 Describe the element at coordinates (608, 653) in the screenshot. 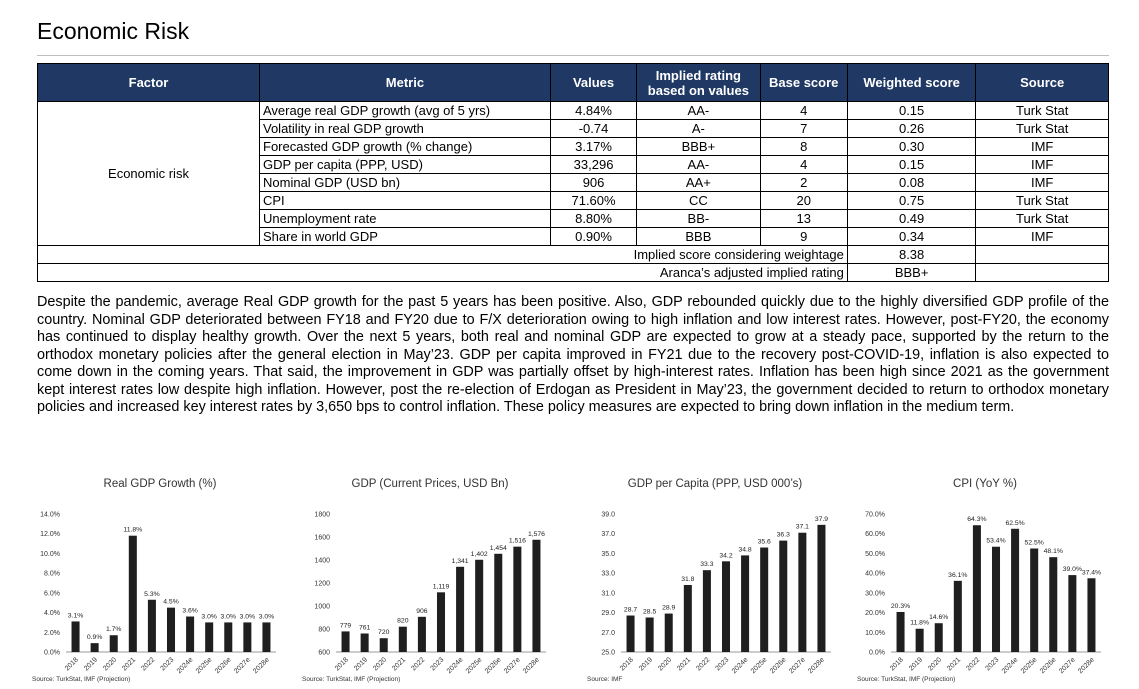

I see `y-tick-label: 25.0` at that location.